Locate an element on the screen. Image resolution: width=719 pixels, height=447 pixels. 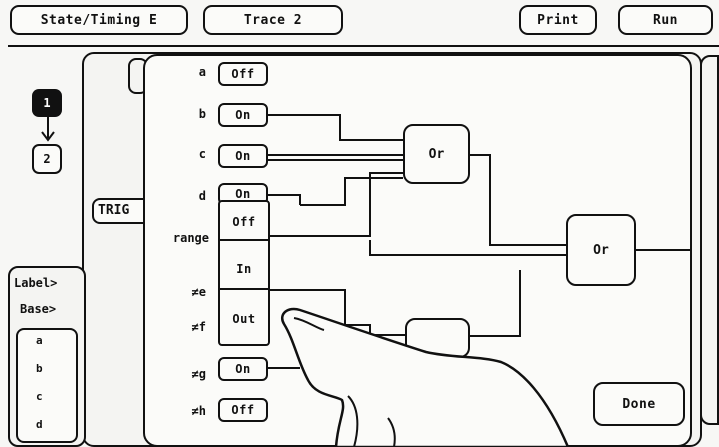
term-a-toggle: Off is located at coordinates (243, 74).